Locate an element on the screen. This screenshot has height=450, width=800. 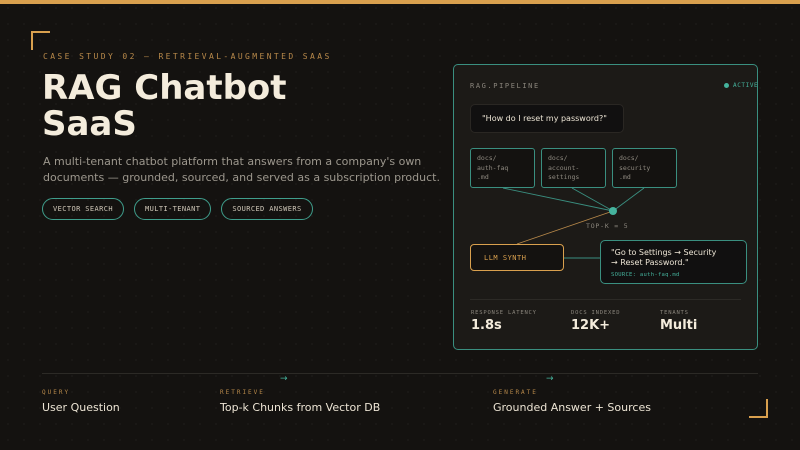
topk-label: TOP-K = 5 is located at coordinates (607, 226).